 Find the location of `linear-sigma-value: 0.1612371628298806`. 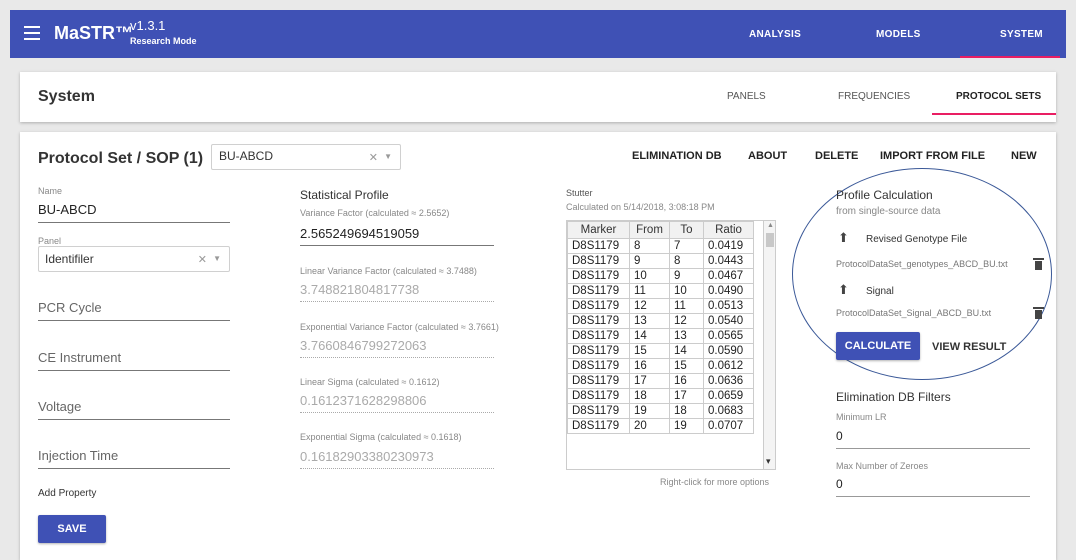

linear-sigma-value: 0.1612371628298806 is located at coordinates (363, 400).